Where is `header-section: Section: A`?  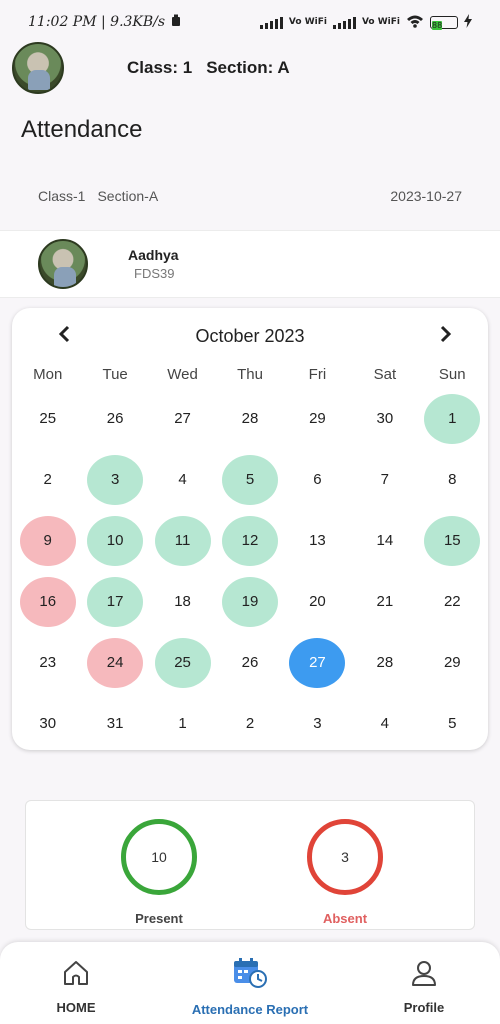
header-section: Section: A is located at coordinates (248, 67).